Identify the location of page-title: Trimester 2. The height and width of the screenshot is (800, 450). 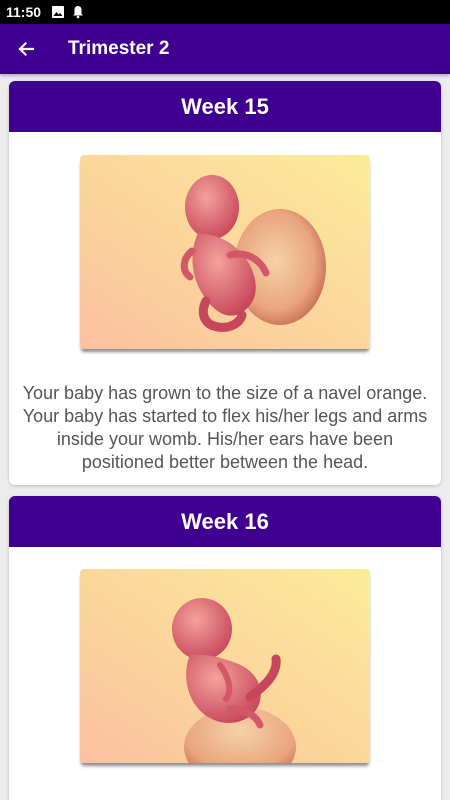
(119, 48).